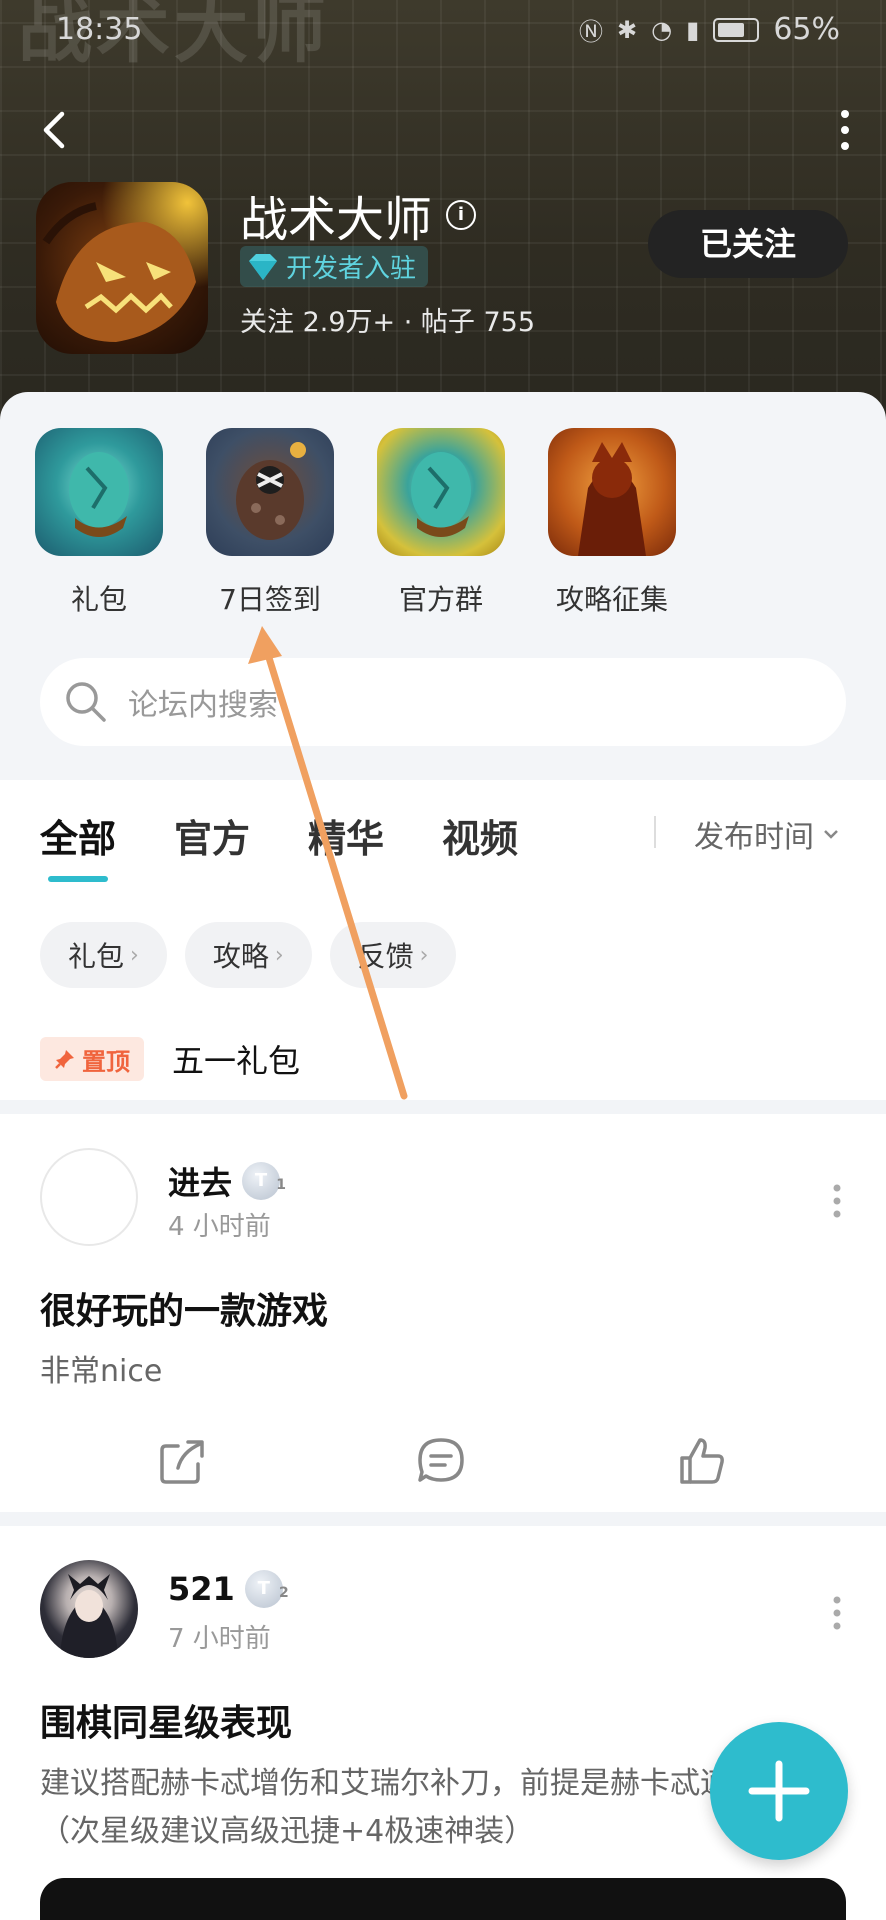  I want to click on chip-label: 礼包, so click(96, 956).